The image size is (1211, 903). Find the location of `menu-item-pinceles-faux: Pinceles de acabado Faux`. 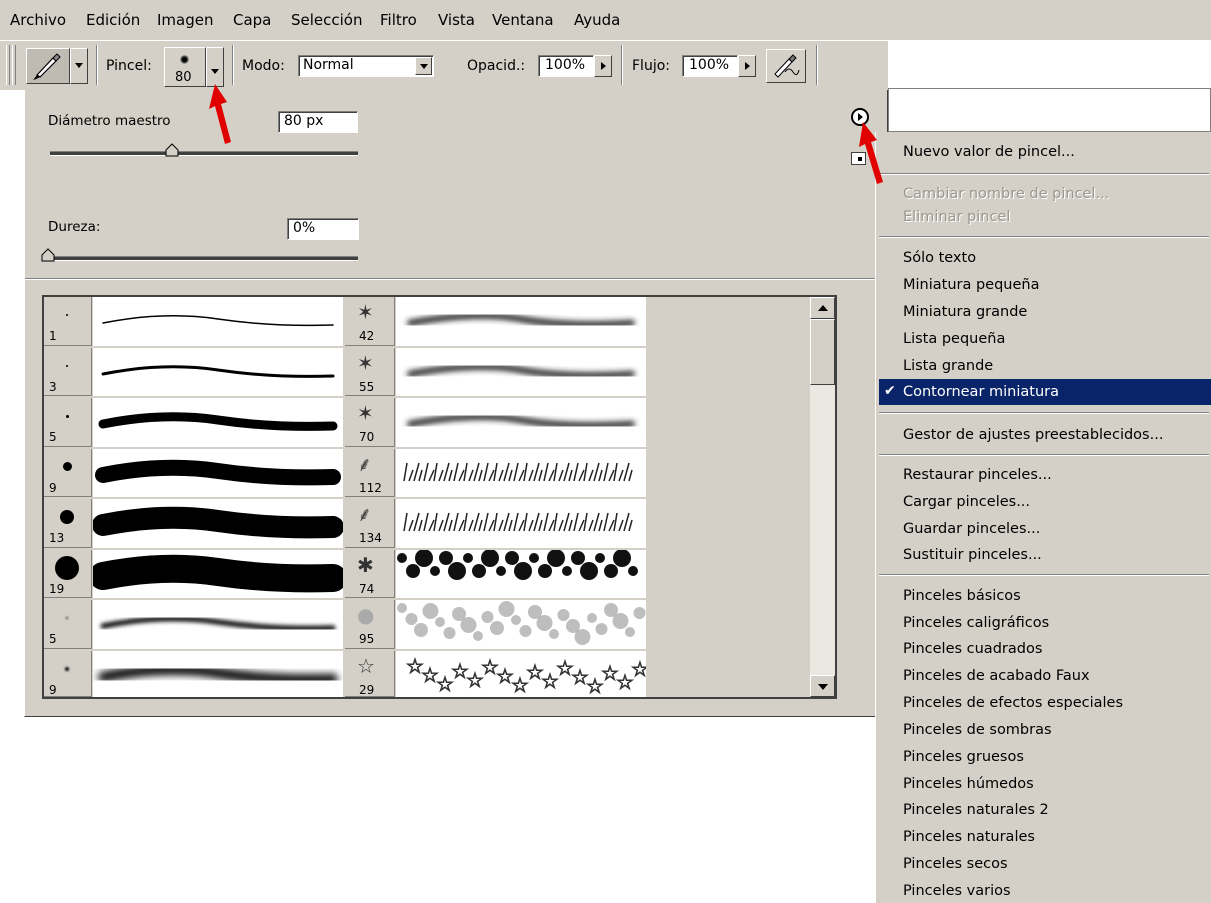

menu-item-pinceles-faux: Pinceles de acabado Faux is located at coordinates (996, 676).